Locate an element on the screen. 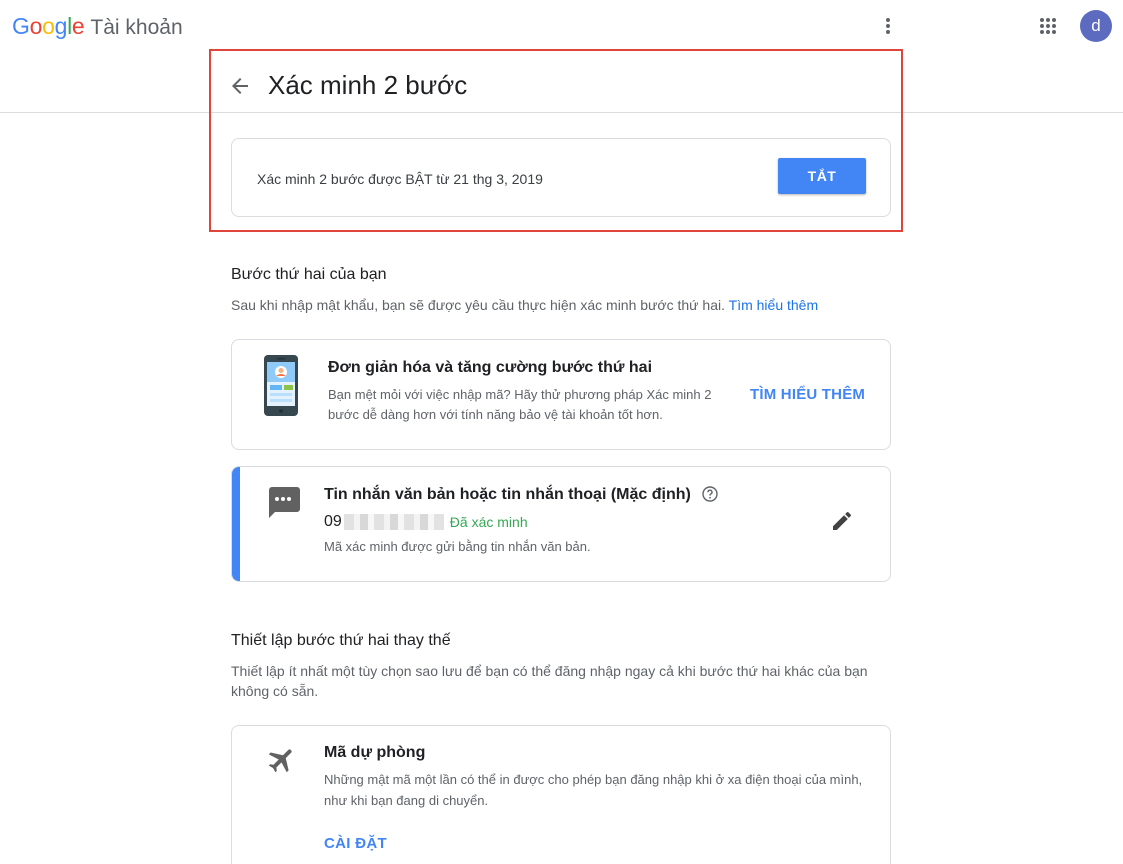 The image size is (1123, 864). backup-codes-setup-button: CÀI ĐẶT is located at coordinates (355, 843).